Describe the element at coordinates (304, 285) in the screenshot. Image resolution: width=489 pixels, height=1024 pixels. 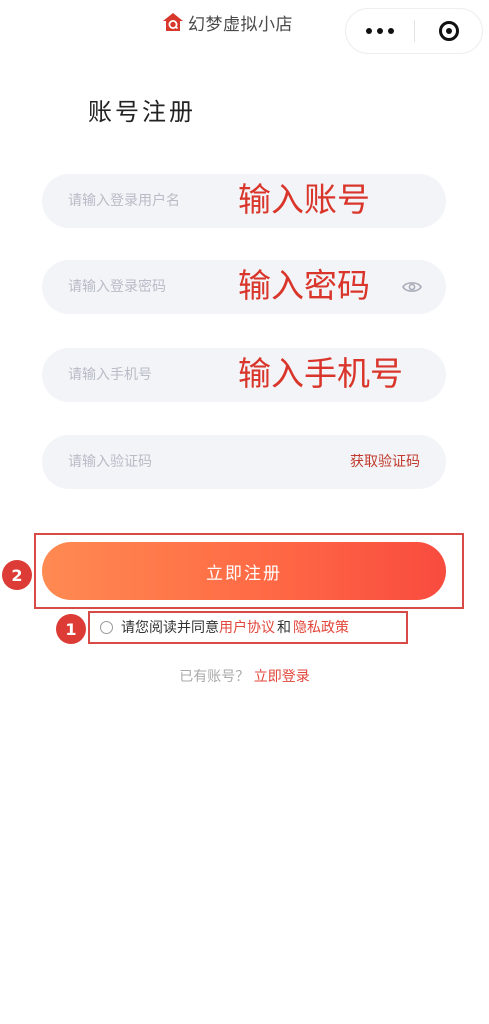
I see `password-annotation: 输入密码` at that location.